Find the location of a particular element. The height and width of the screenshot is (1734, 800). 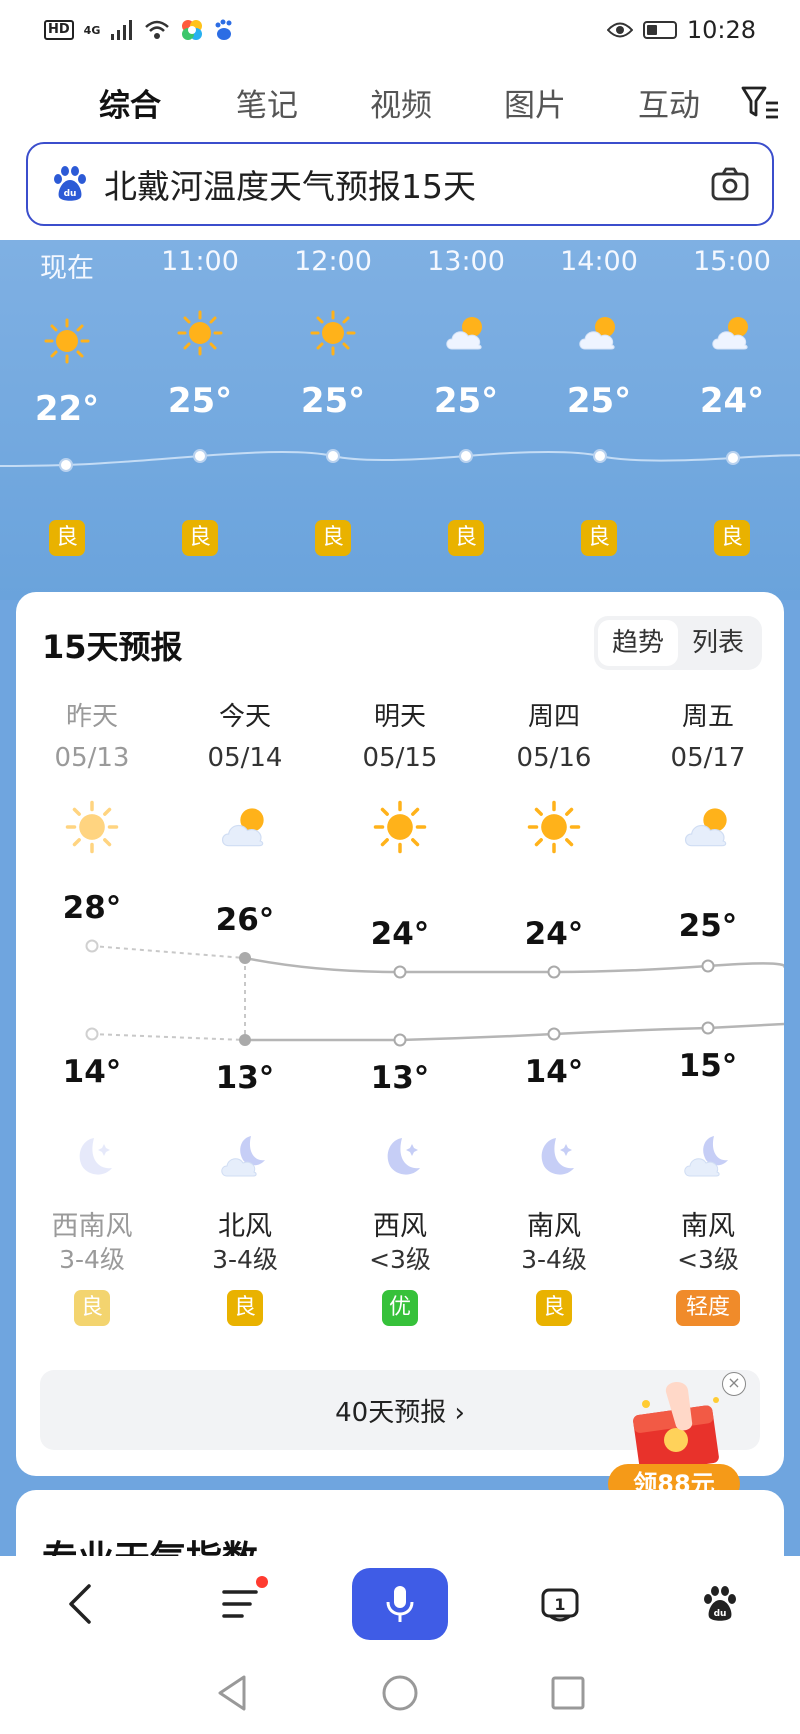

day-column: 昨天 05/13 is located at coordinates (92, 775).